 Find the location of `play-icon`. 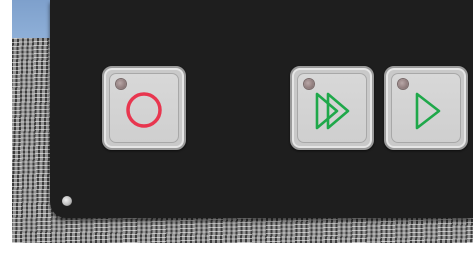

play-icon is located at coordinates (428, 111).